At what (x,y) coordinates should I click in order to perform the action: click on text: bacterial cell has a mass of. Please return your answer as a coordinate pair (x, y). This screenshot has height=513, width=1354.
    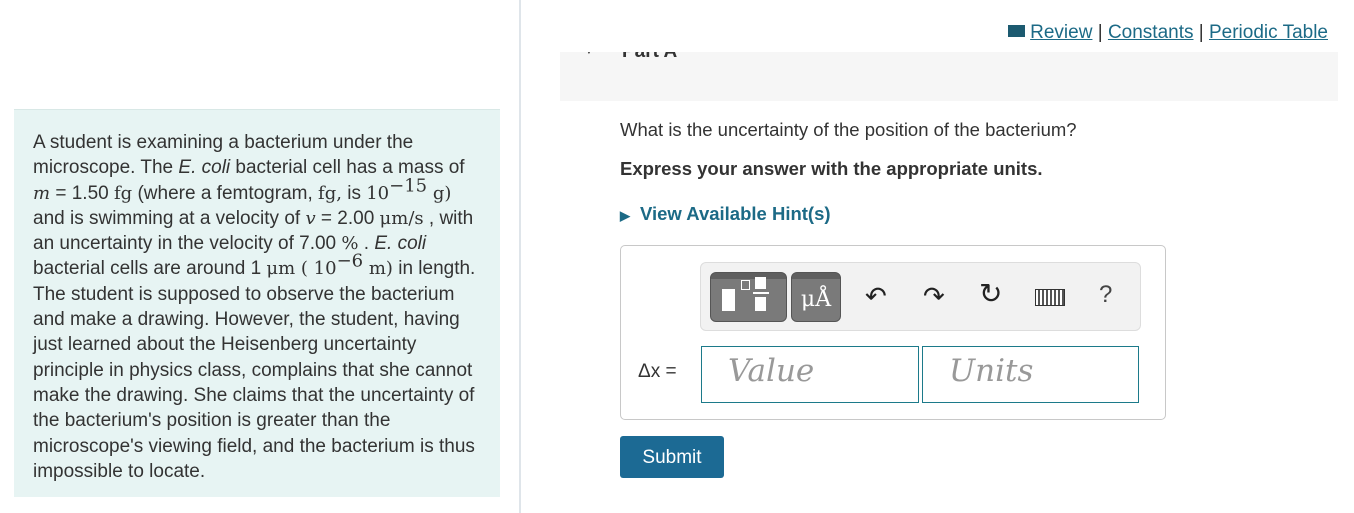
    Looking at the image, I should click on (347, 168).